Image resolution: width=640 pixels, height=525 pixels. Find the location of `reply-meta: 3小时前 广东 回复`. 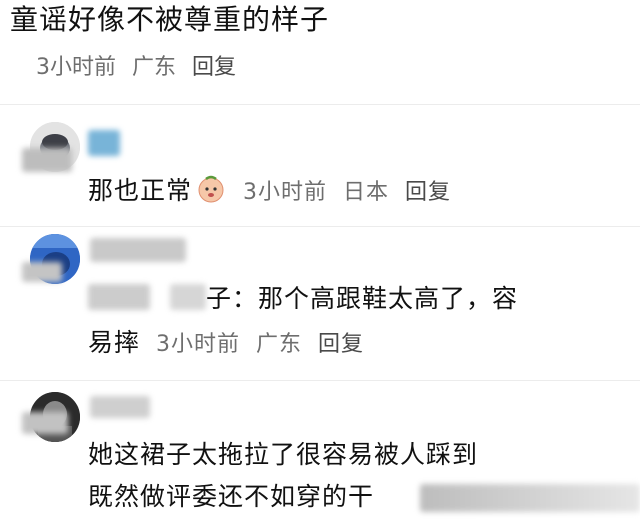

reply-meta: 3小时前 广东 回复 is located at coordinates (256, 344).